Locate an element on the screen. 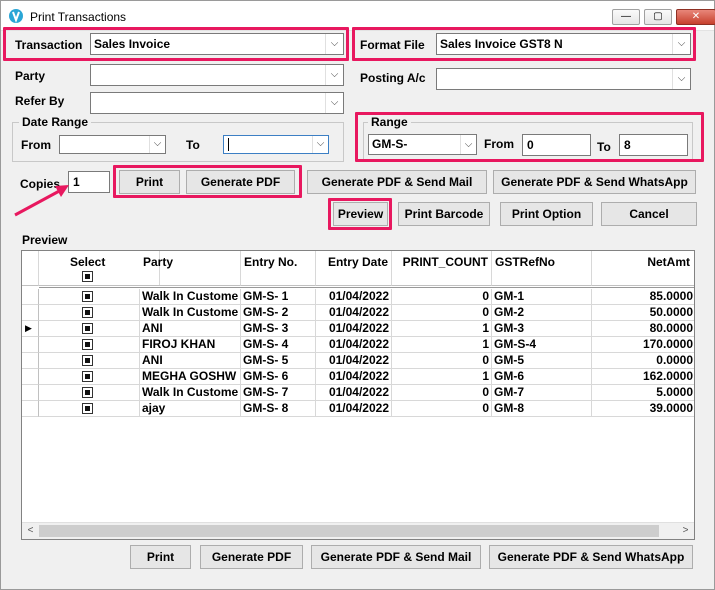 This screenshot has height=590, width=715. cell-net-amt: 80.0000 is located at coordinates (643, 329).